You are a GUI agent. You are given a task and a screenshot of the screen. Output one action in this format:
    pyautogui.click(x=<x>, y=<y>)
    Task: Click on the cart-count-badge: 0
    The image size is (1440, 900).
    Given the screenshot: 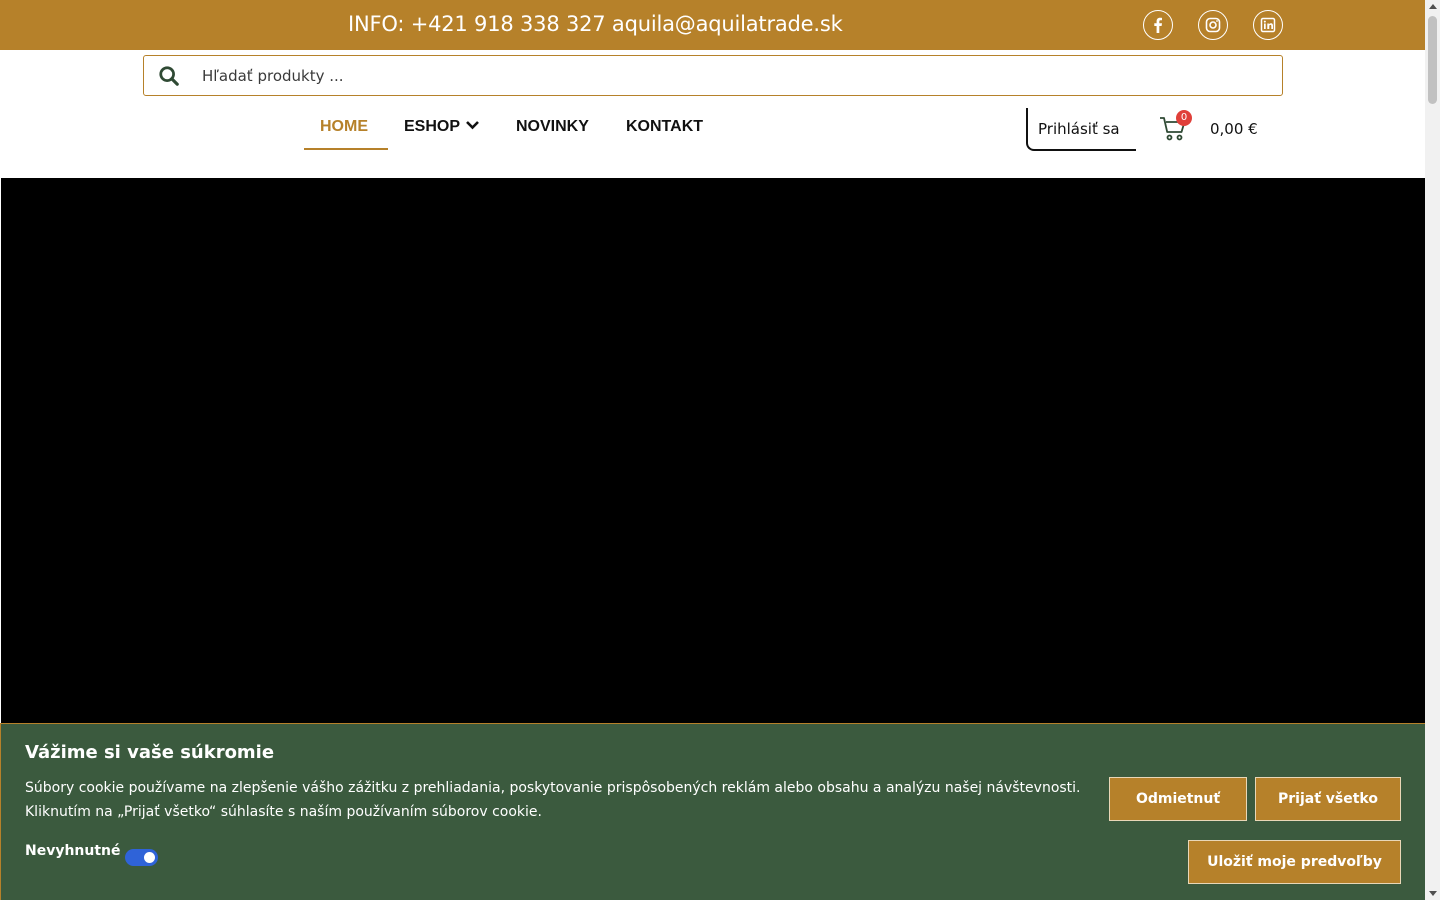 What is the action you would take?
    pyautogui.click(x=1184, y=118)
    